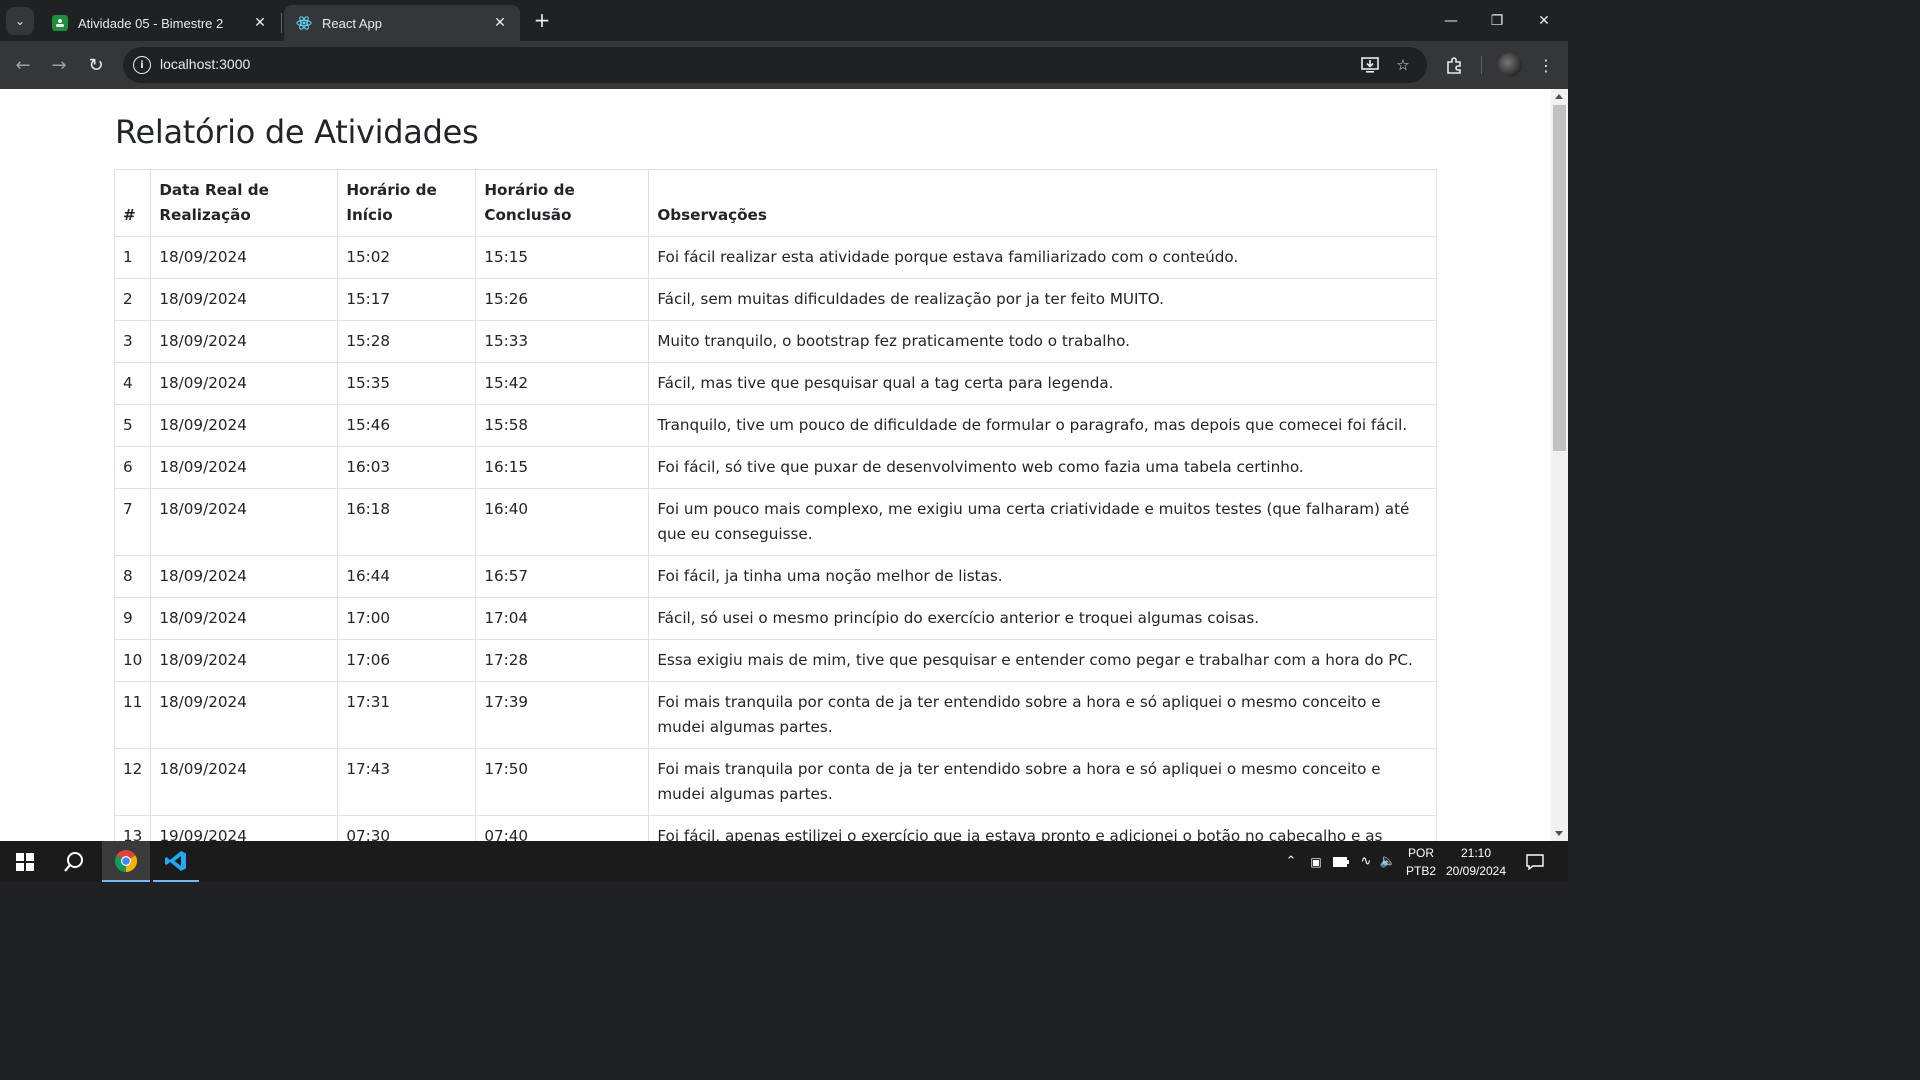 The height and width of the screenshot is (1080, 1920). Describe the element at coordinates (244, 203) in the screenshot. I see `header-date: Data Real de Realização` at that location.